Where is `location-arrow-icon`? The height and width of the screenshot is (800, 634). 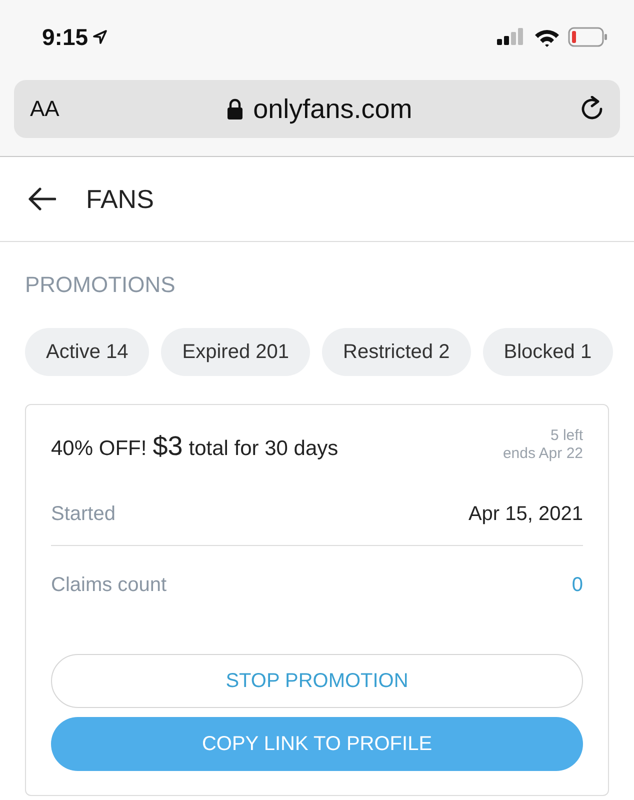 location-arrow-icon is located at coordinates (100, 37).